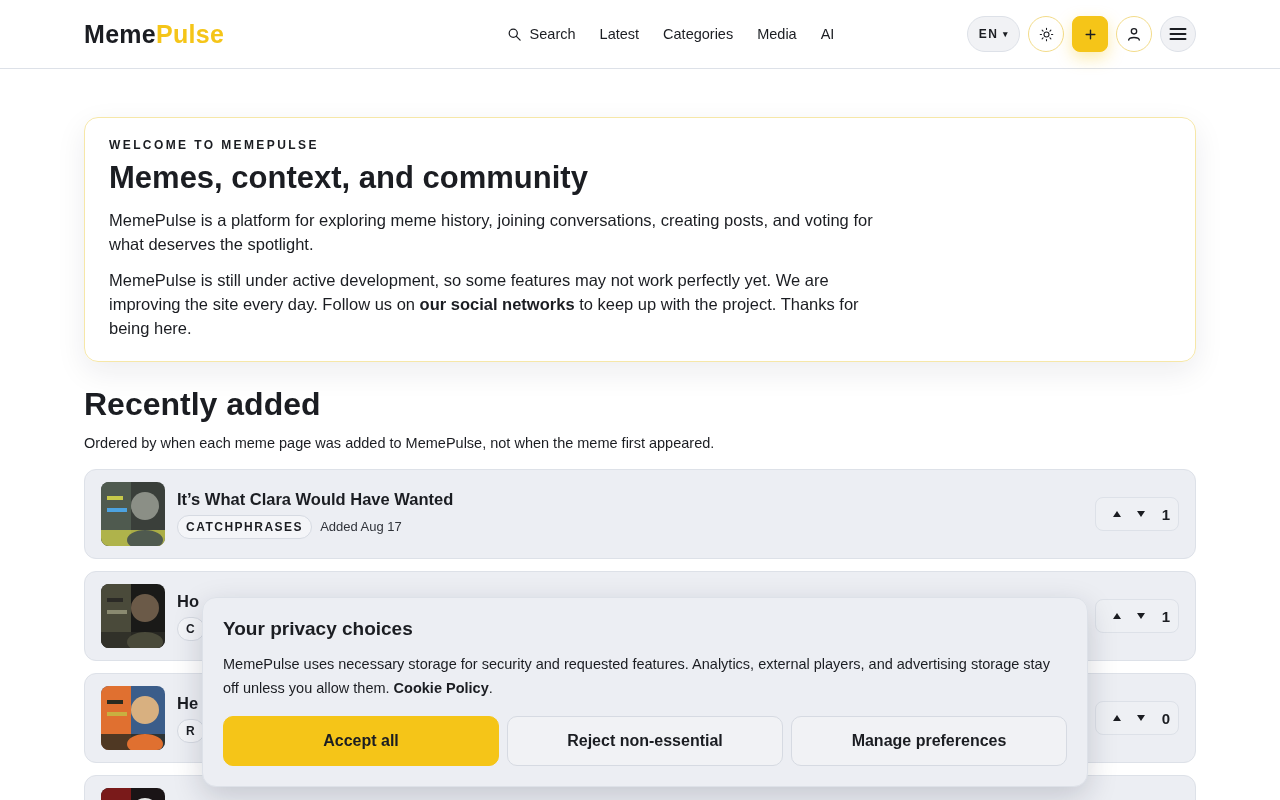  I want to click on eyebrow-text: WELCOME TO MEMEPULSE, so click(214, 145).